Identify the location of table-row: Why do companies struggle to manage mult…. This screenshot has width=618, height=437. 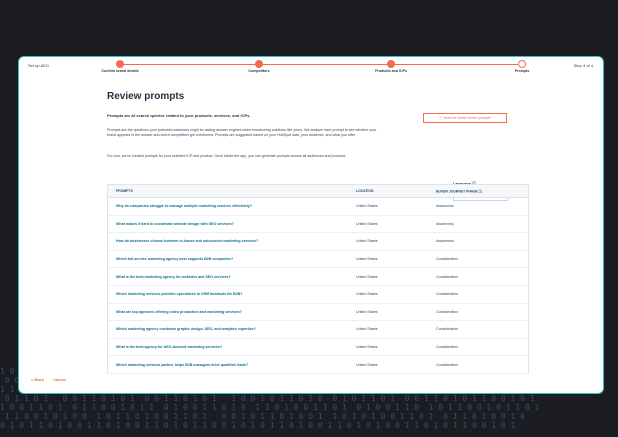
(318, 207).